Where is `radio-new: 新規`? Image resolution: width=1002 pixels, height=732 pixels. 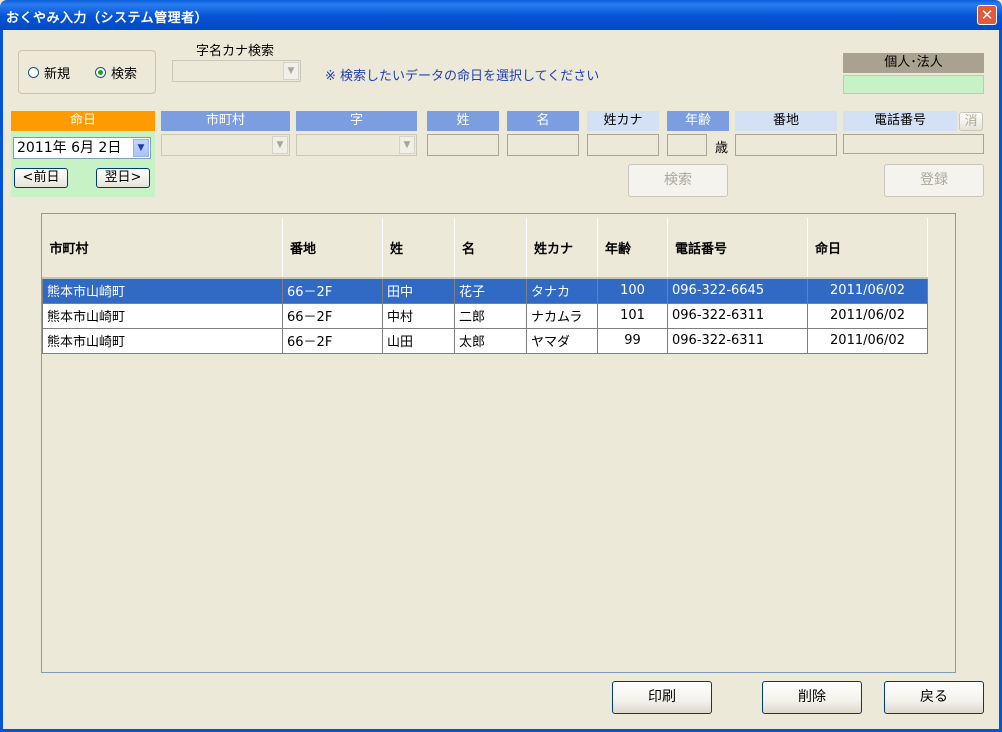
radio-new: 新規 is located at coordinates (49, 72).